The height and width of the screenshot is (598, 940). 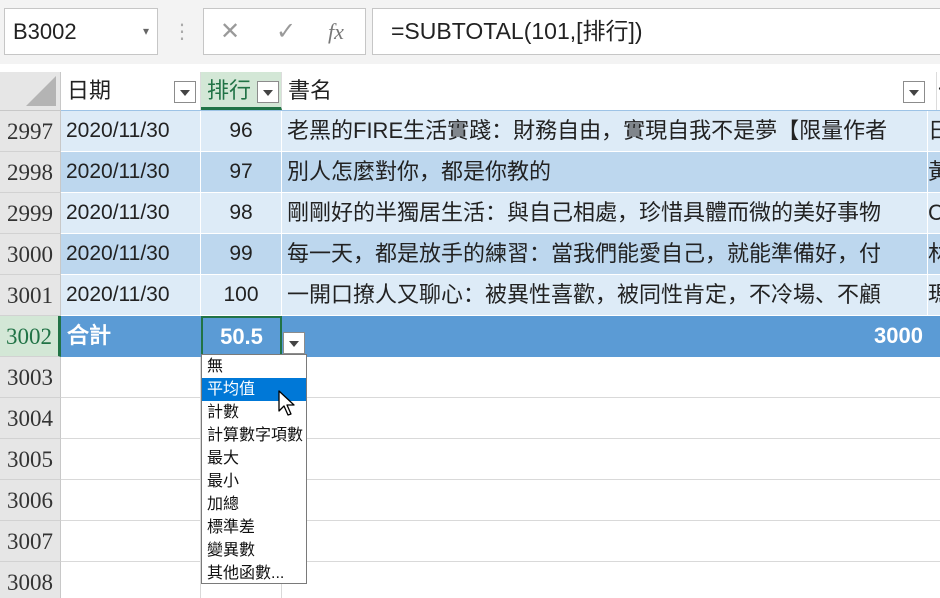 I want to click on formula-buttons: ✕ ✓ fx, so click(x=284, y=31).